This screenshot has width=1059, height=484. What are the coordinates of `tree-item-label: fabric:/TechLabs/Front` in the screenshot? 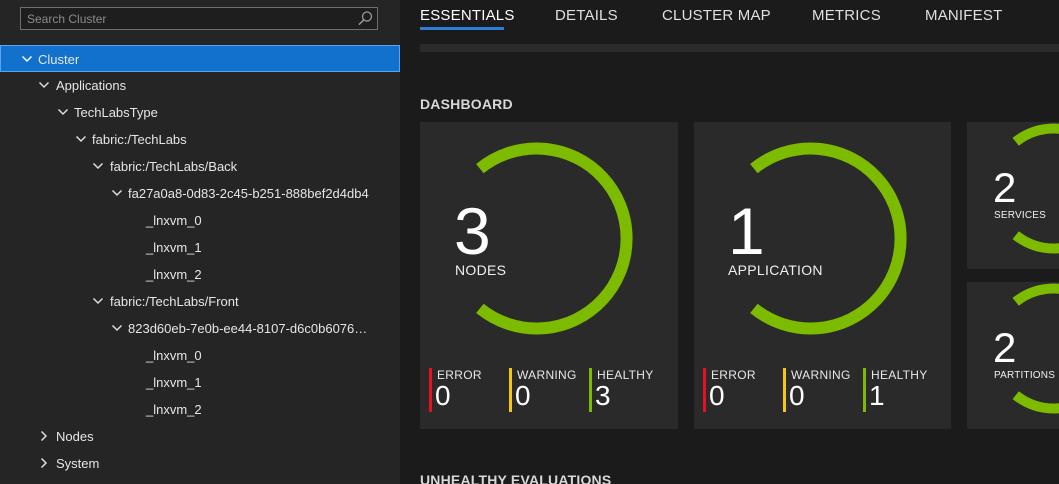 It's located at (174, 301).